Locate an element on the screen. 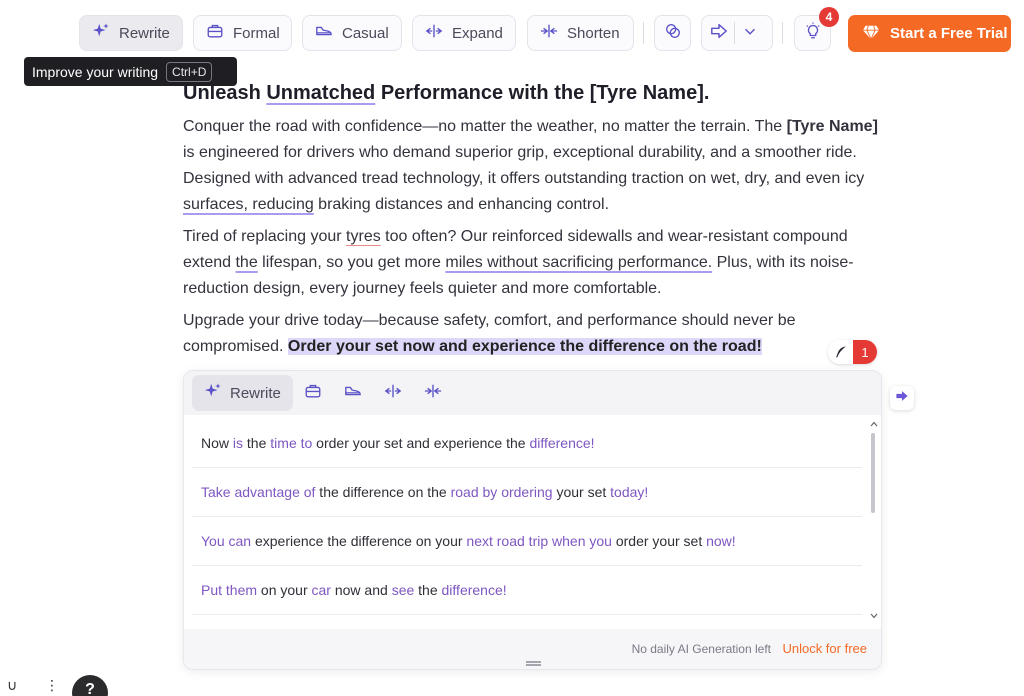  spelling-underline: tyres is located at coordinates (363, 236).